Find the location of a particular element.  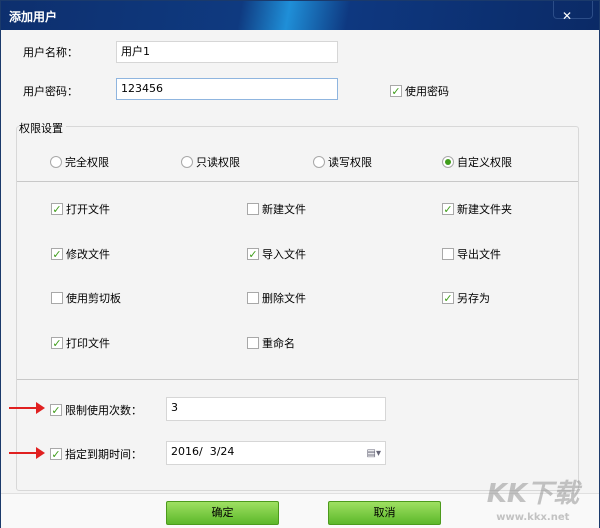

perm-open-file: ✓ 打开文件 is located at coordinates (80, 209).